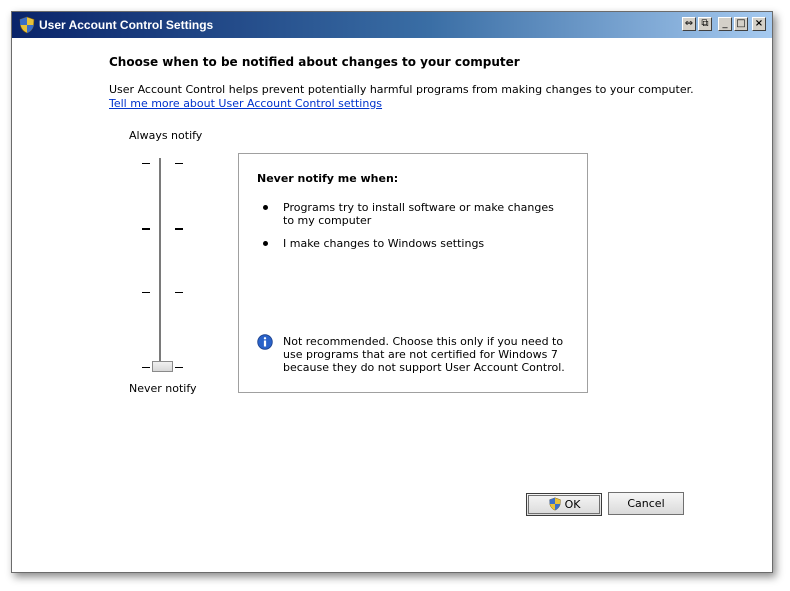  Describe the element at coordinates (705, 24) in the screenshot. I see `restore-button: ⧉` at that location.